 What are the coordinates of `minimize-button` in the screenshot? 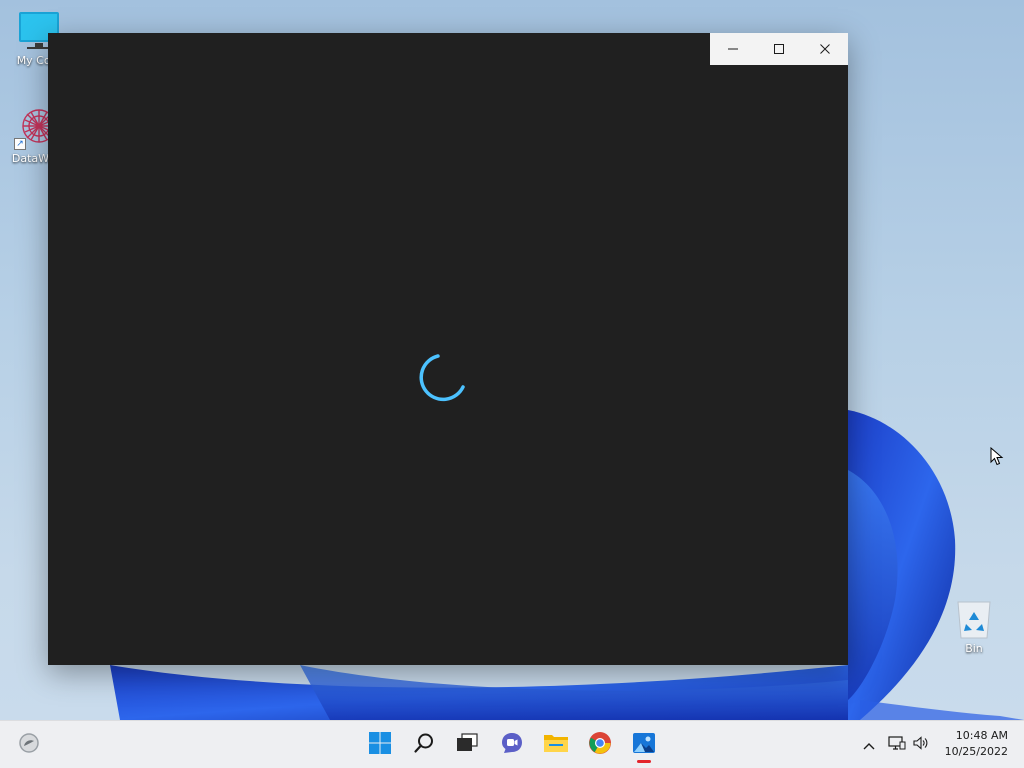 It's located at (733, 49).